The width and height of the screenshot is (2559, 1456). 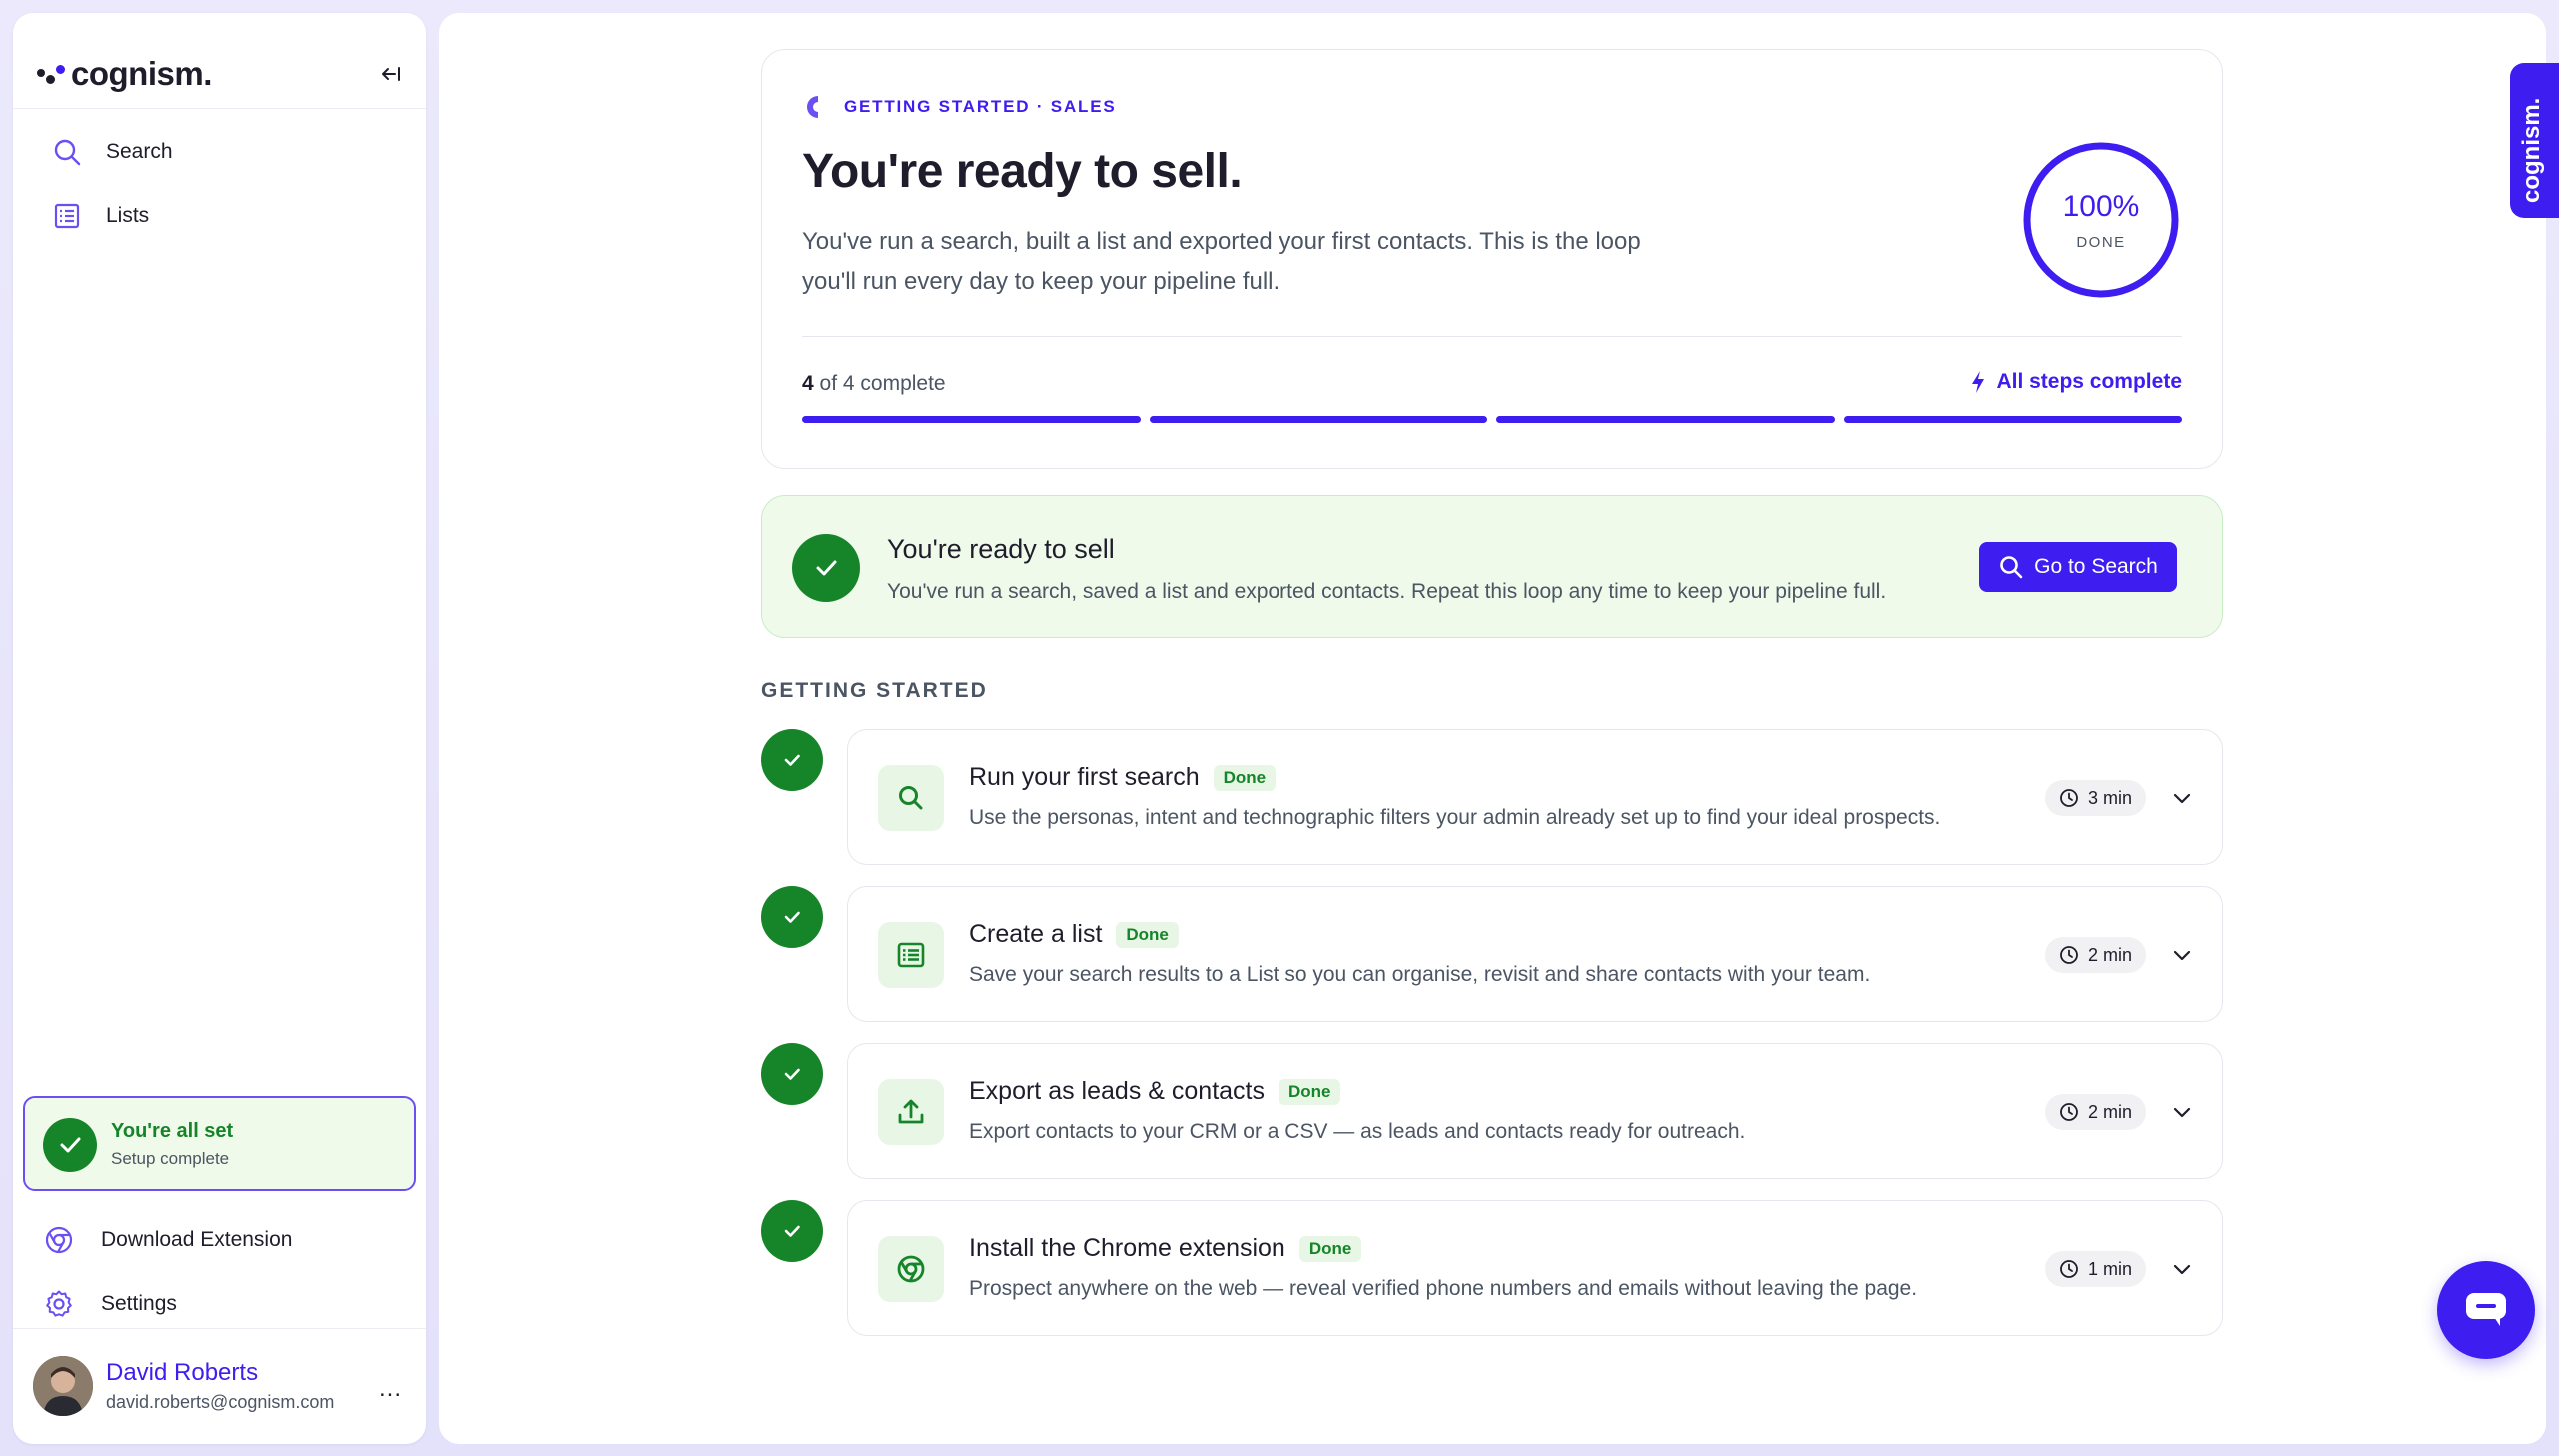 I want to click on lightning-icon, so click(x=1978, y=382).